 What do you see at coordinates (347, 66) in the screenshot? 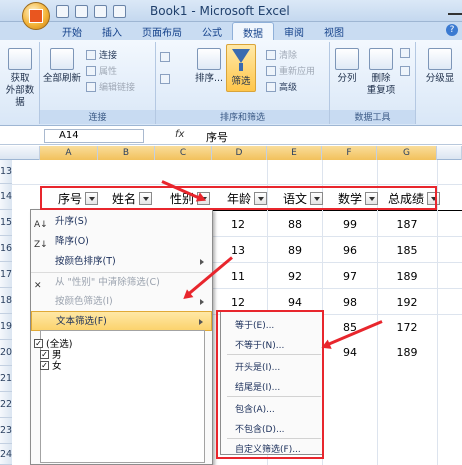
I see `split-button: 分列` at bounding box center [347, 66].